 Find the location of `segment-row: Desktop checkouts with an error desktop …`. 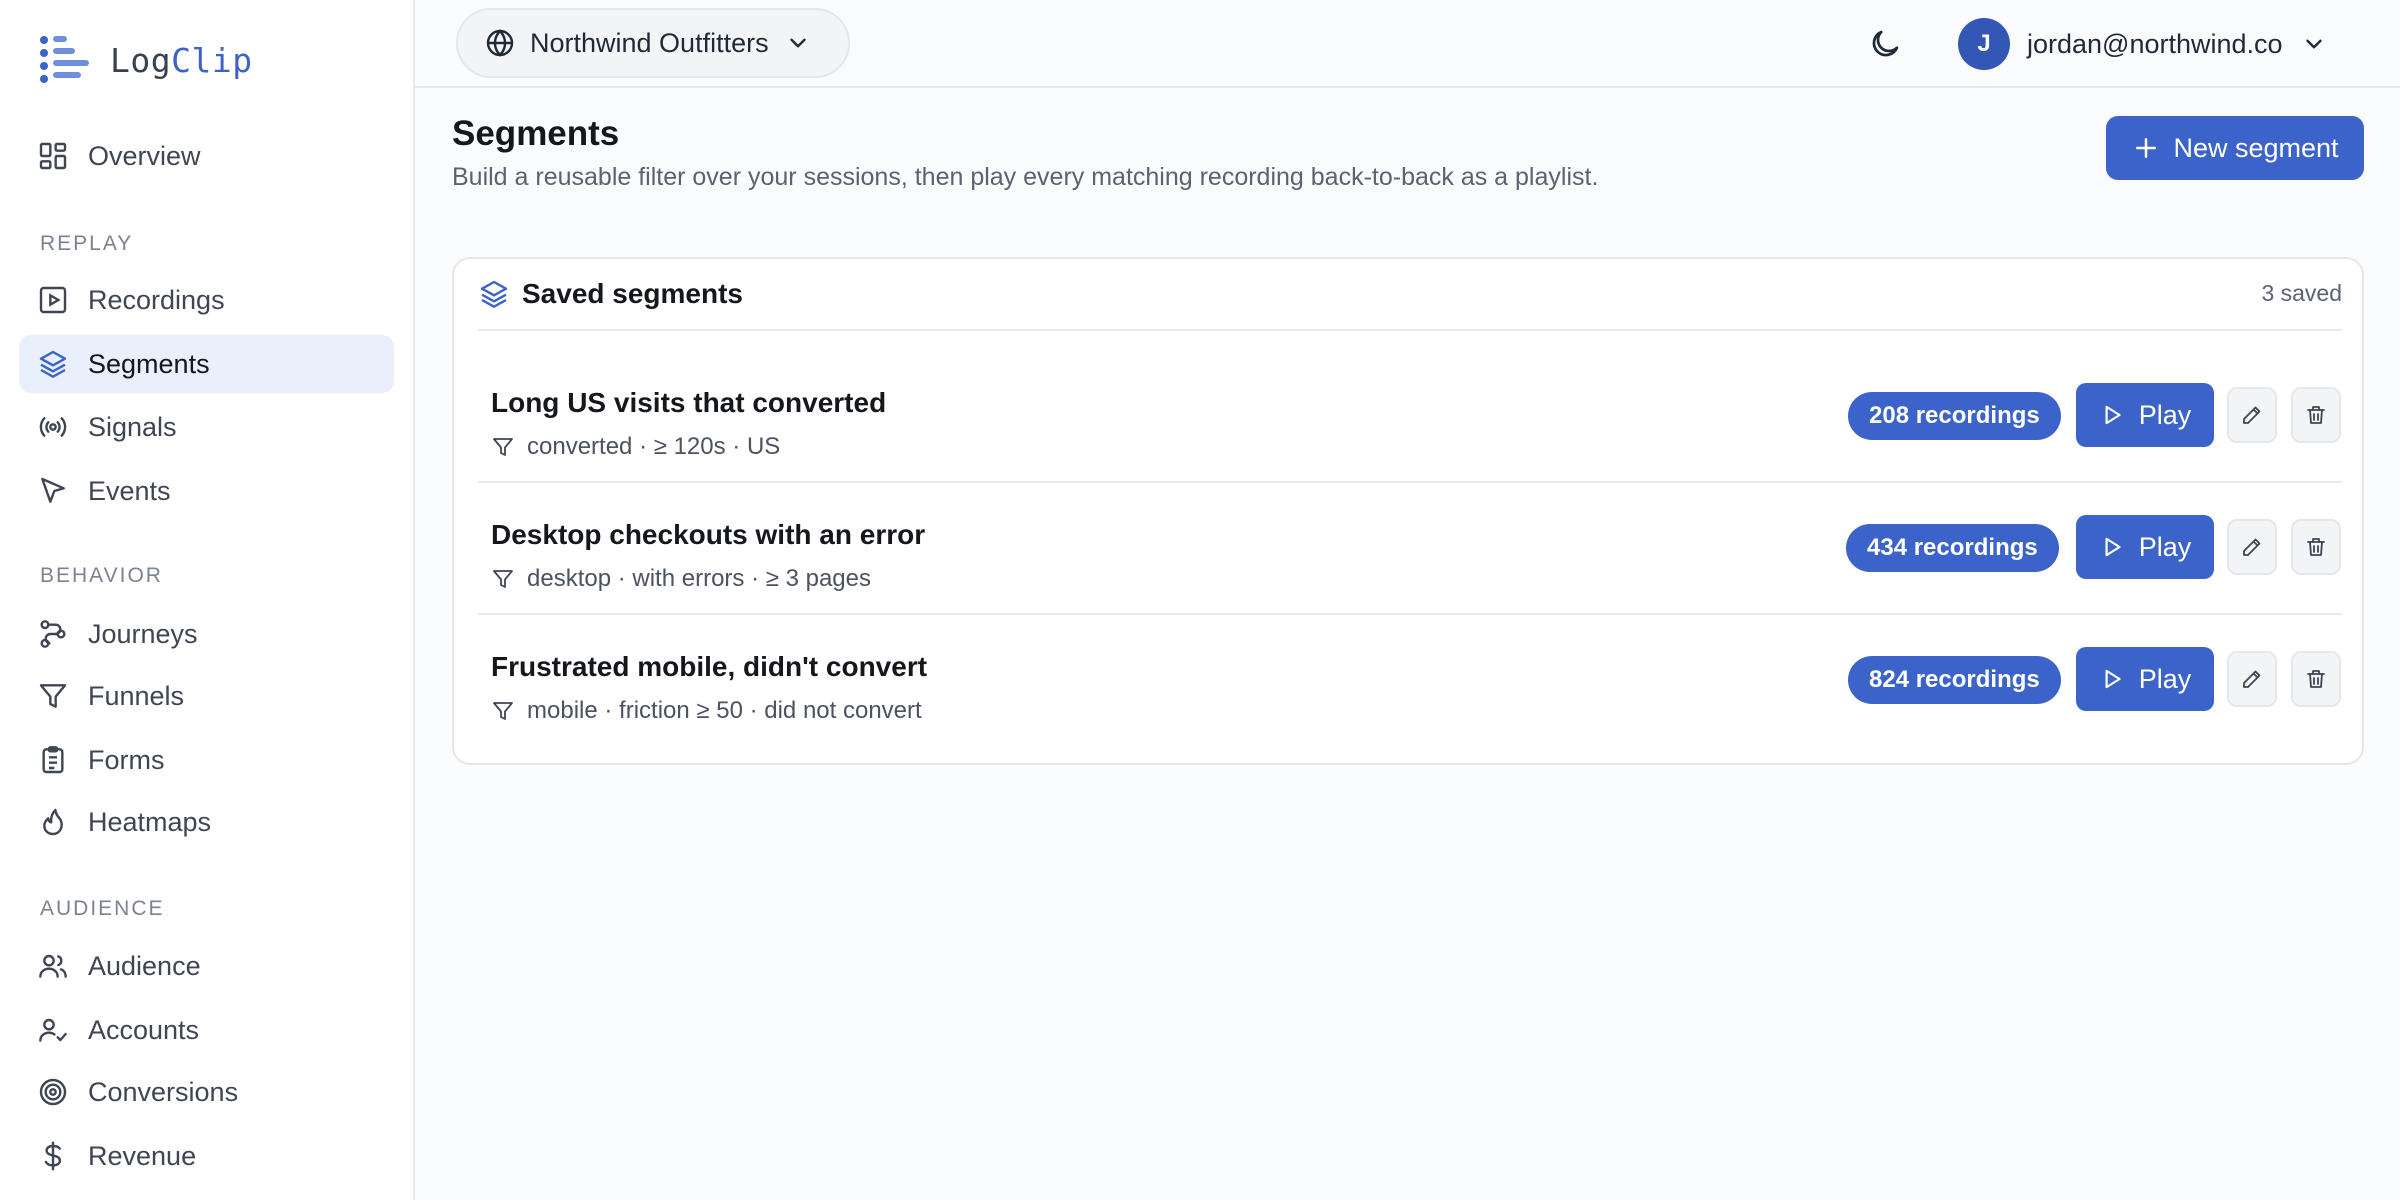

segment-row: Desktop checkouts with an error desktop … is located at coordinates (1410, 549).